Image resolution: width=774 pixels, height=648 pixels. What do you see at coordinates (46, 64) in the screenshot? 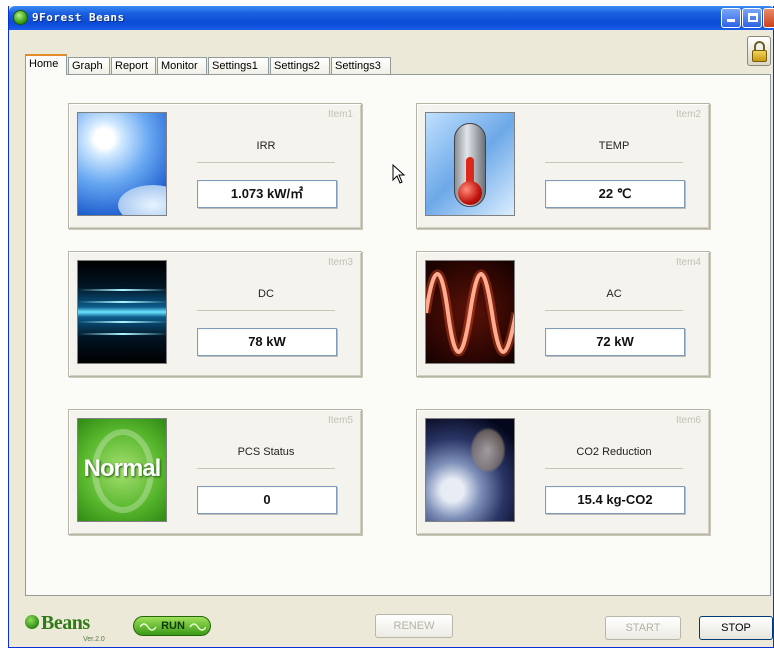
I see `tab-home: Home` at bounding box center [46, 64].